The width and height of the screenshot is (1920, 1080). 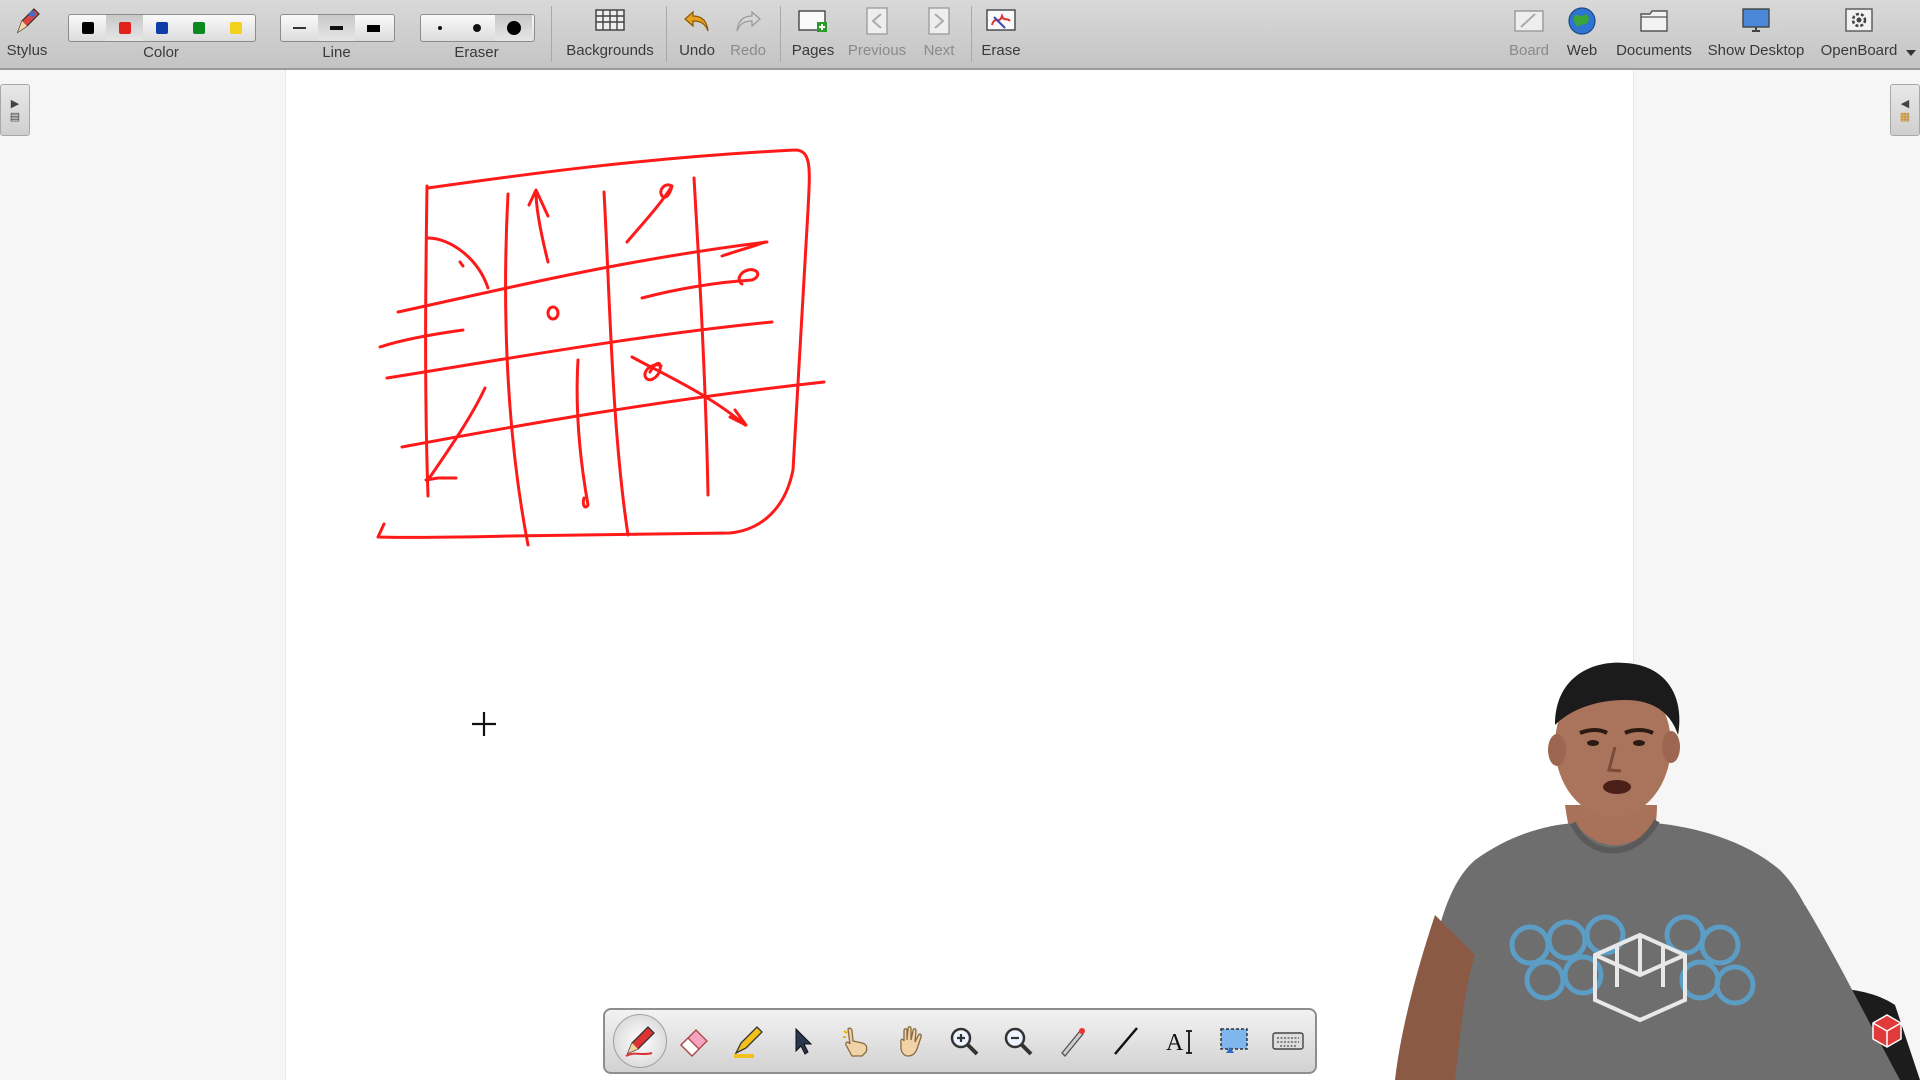 I want to click on pen-tool-button, so click(x=640, y=1041).